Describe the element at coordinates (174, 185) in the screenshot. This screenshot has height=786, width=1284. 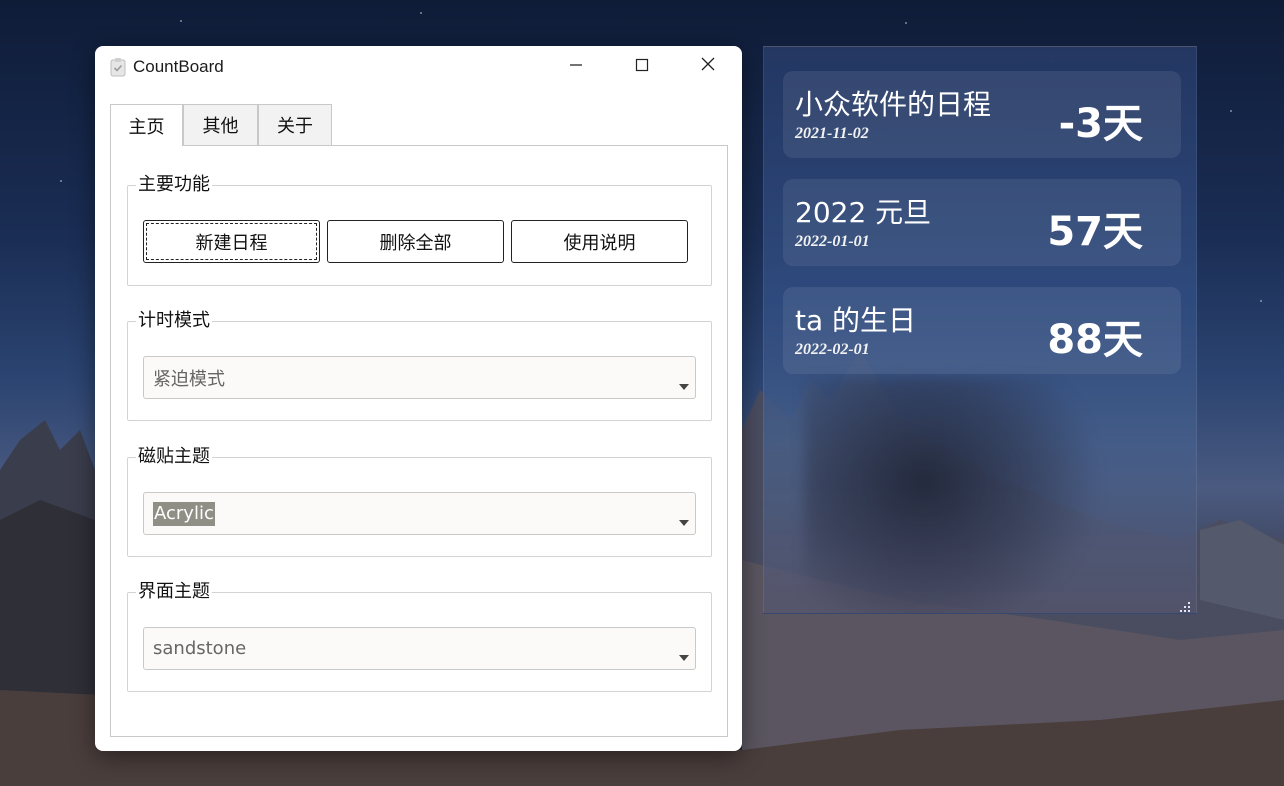
I see `main-functions-legend: 主要功能` at that location.